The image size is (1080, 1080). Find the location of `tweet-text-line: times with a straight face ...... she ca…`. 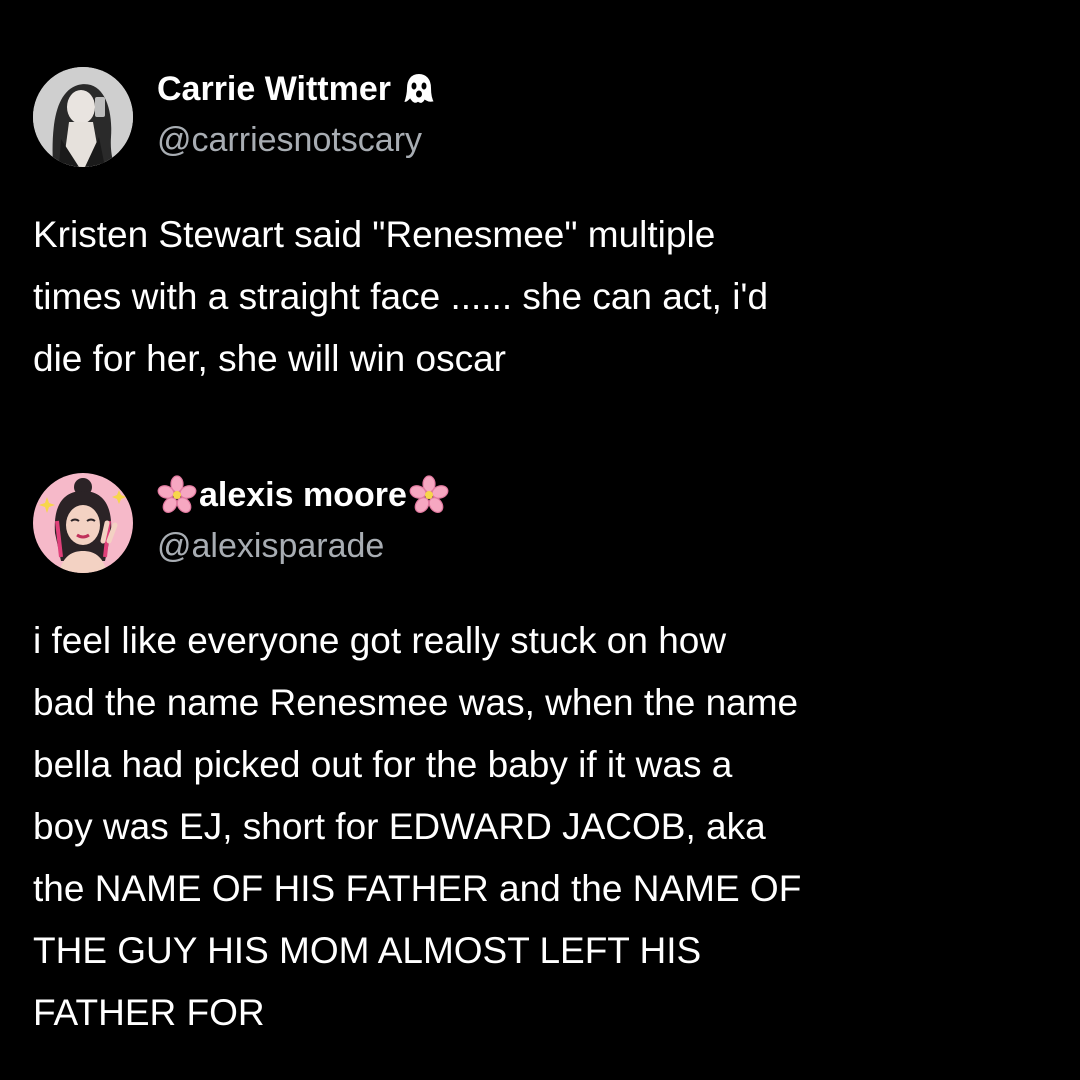

tweet-text-line: times with a straight face ...... she ca… is located at coordinates (401, 296).